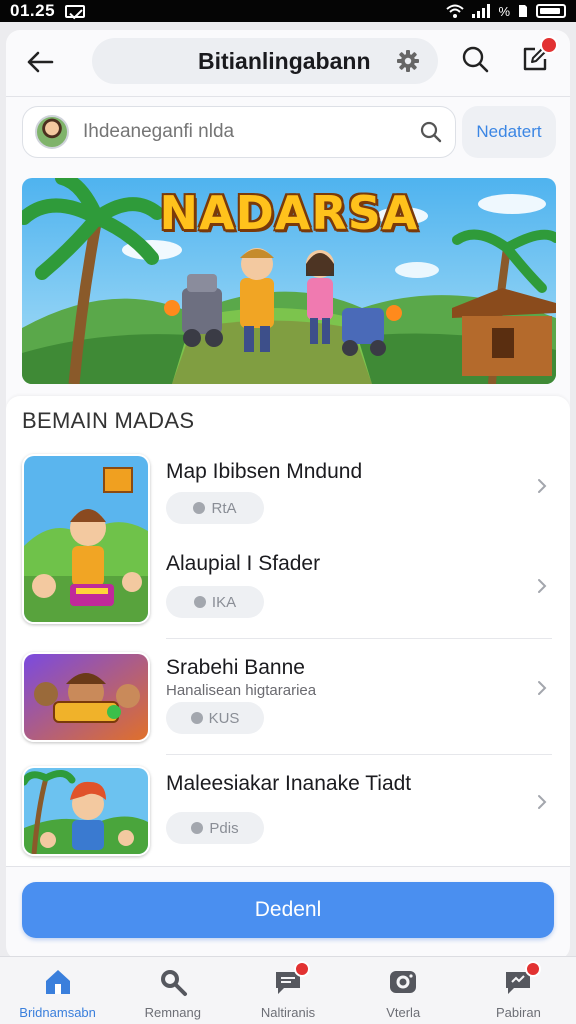 This screenshot has width=576, height=1024. I want to click on signal-icon, so click(481, 11).